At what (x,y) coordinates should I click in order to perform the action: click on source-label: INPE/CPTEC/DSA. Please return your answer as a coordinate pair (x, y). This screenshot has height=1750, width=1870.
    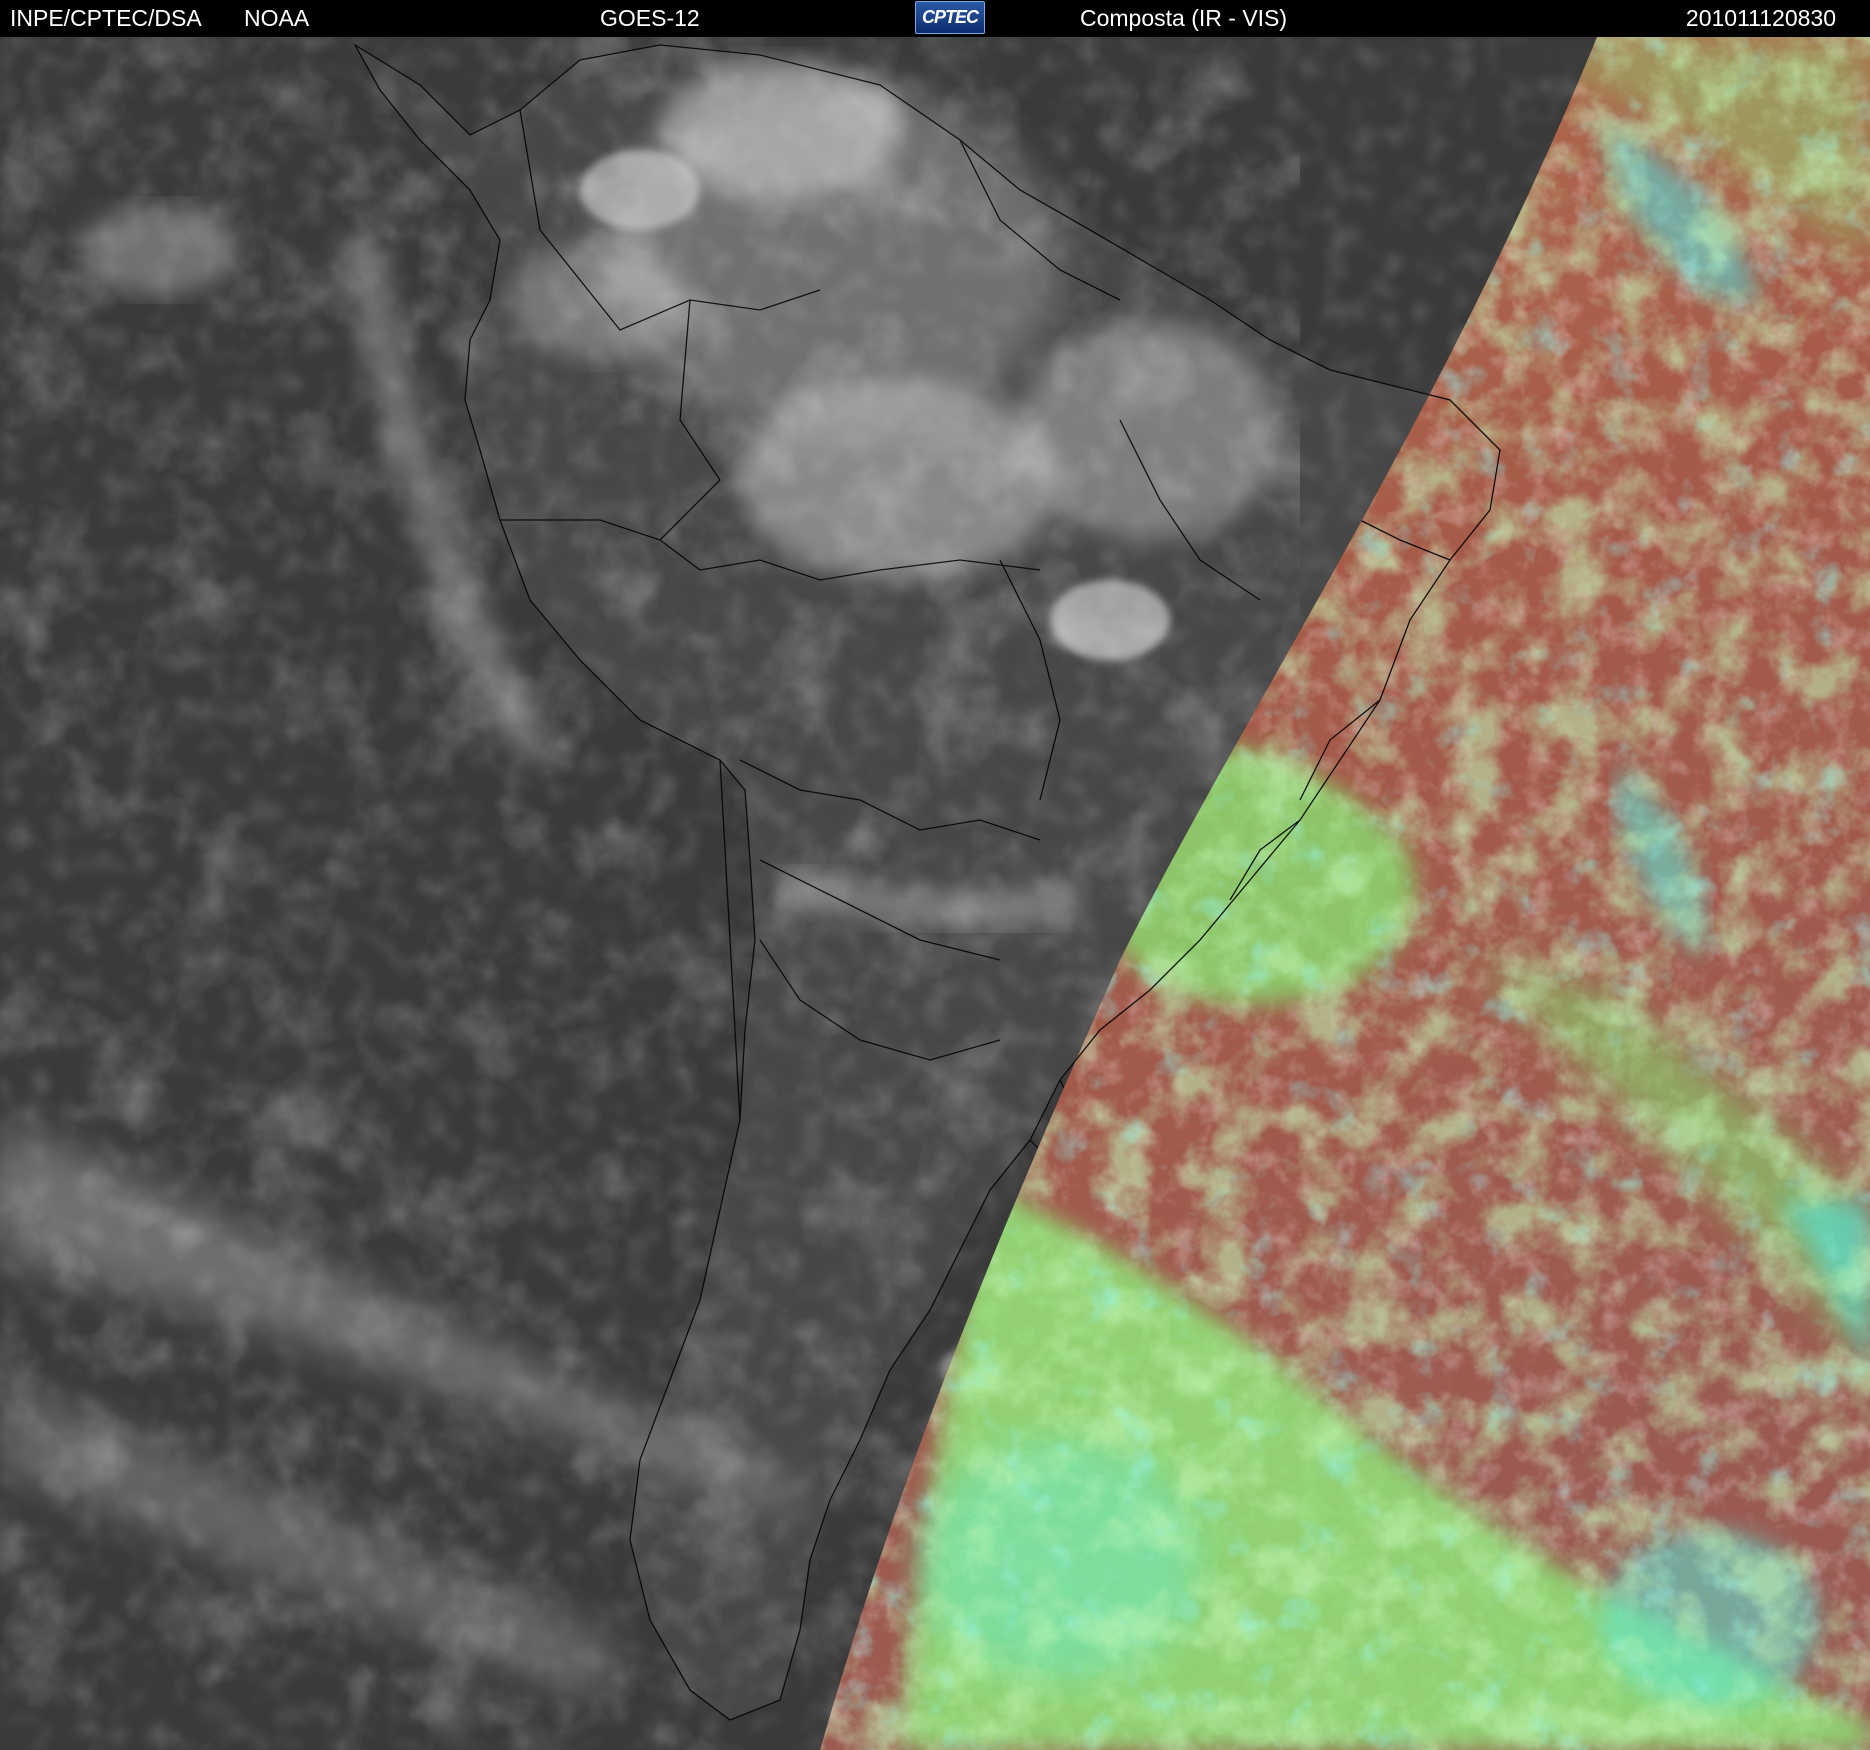
    Looking at the image, I should click on (106, 18).